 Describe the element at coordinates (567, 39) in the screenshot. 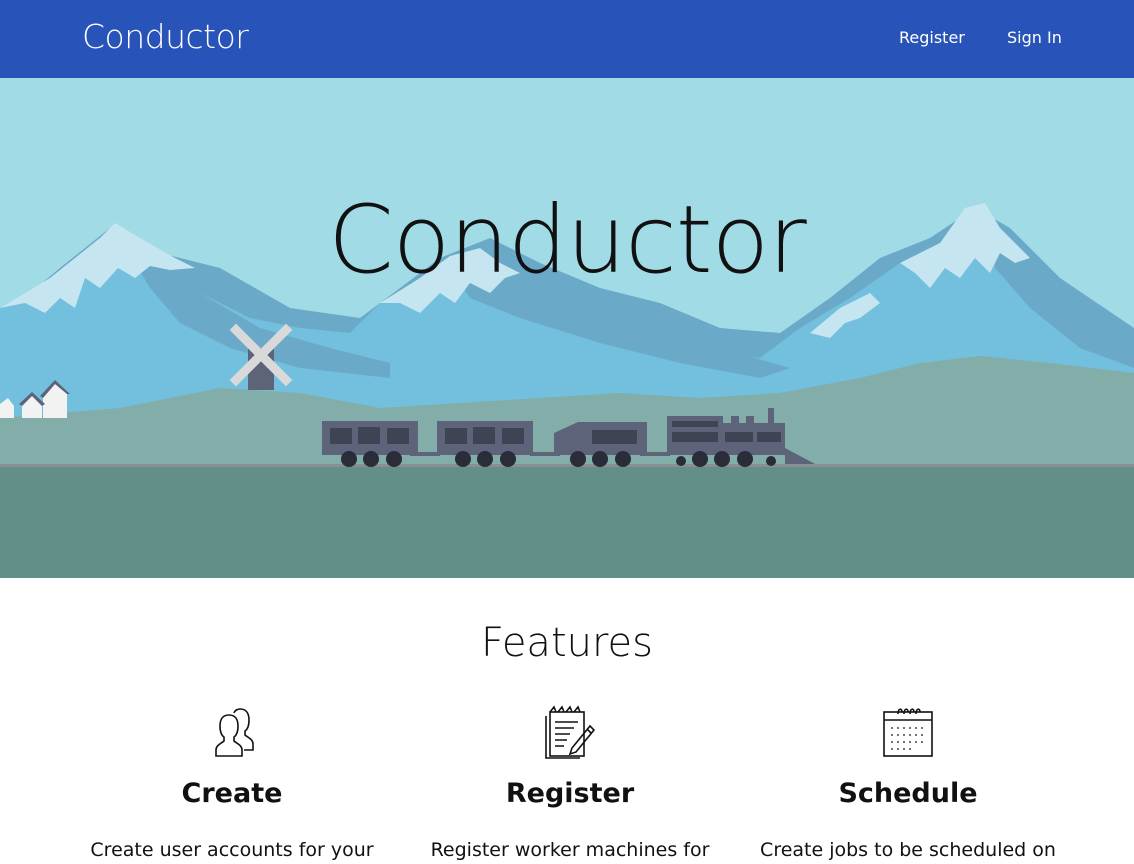

I see `top-navbar: Conductor Register Sign In` at that location.